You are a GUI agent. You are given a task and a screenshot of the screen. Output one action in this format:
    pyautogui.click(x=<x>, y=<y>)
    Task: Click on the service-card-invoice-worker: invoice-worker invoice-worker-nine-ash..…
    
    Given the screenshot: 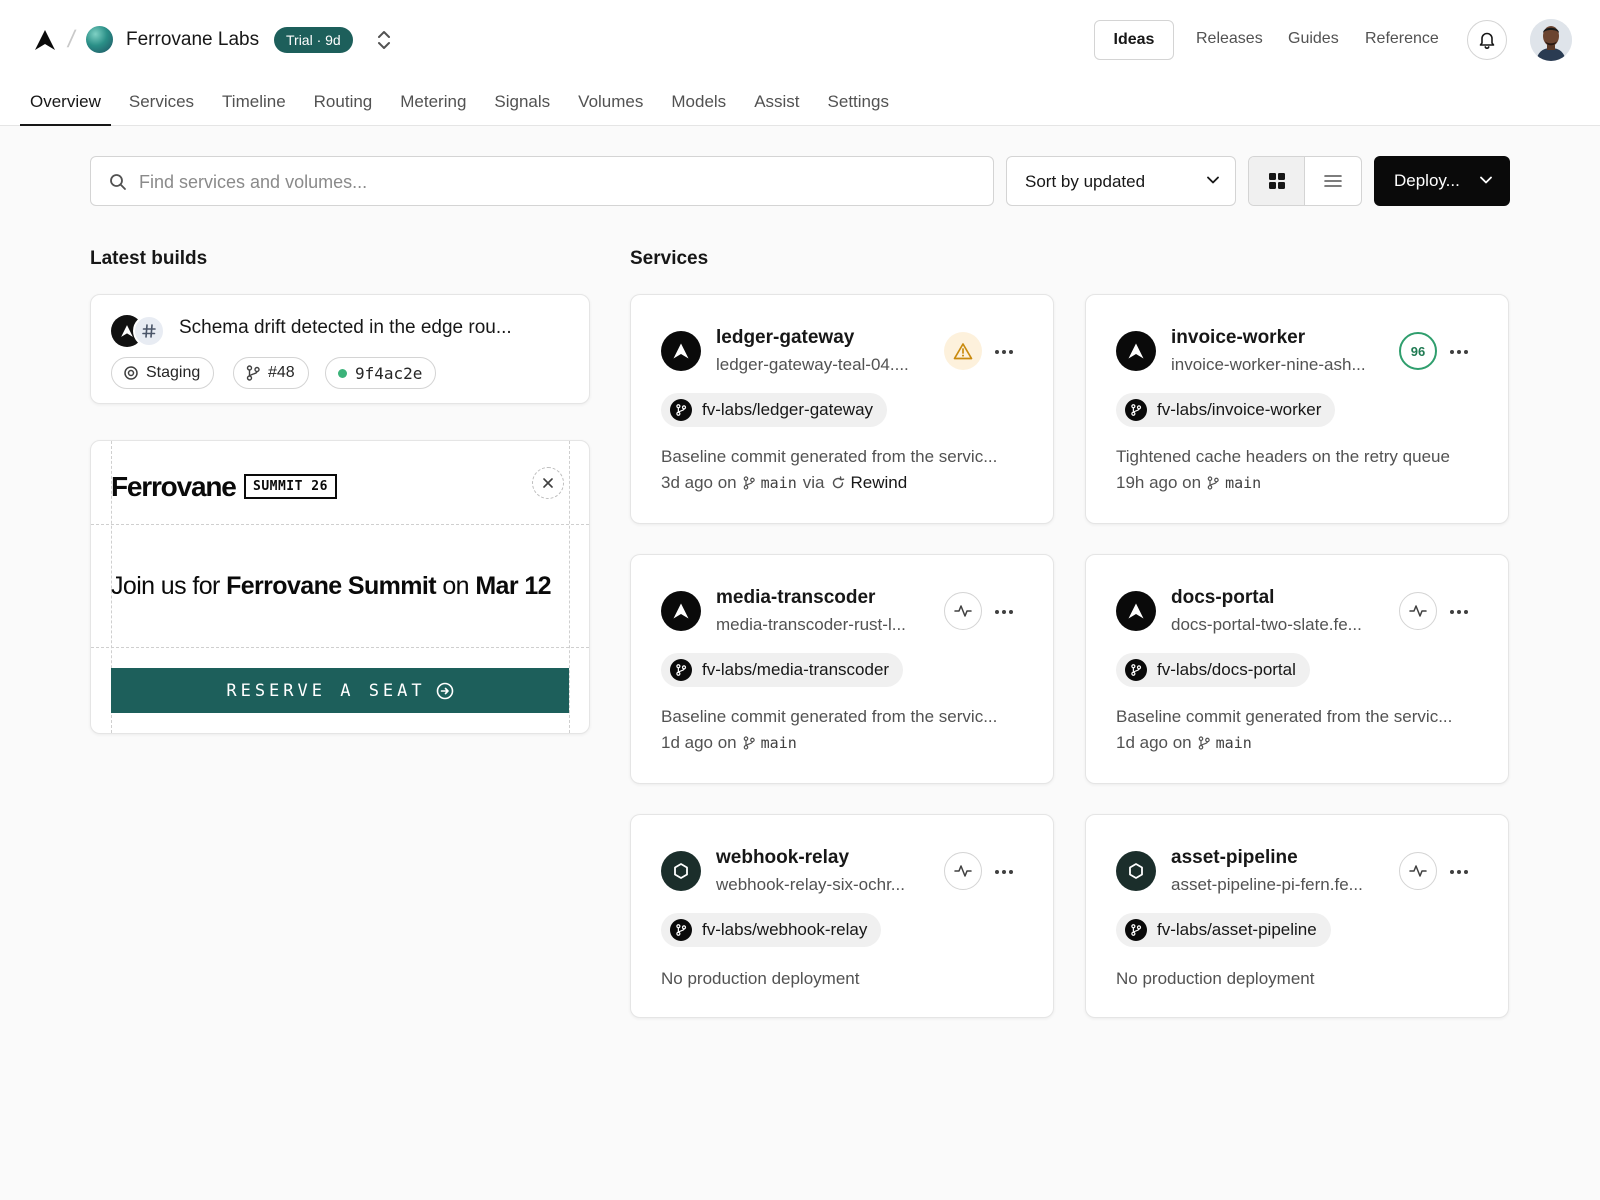 What is the action you would take?
    pyautogui.click(x=1297, y=409)
    